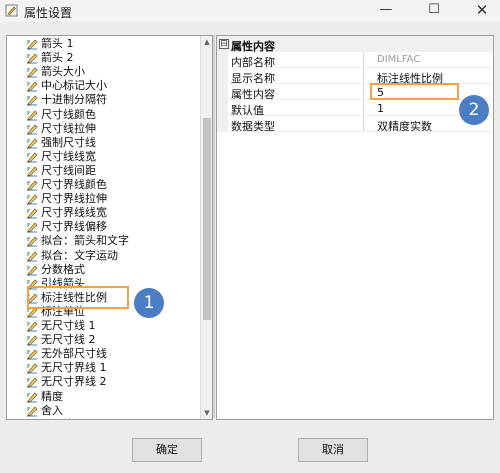 The image size is (500, 473). Describe the element at coordinates (74, 100) in the screenshot. I see `tree-item-label: 十进制分隔符` at that location.